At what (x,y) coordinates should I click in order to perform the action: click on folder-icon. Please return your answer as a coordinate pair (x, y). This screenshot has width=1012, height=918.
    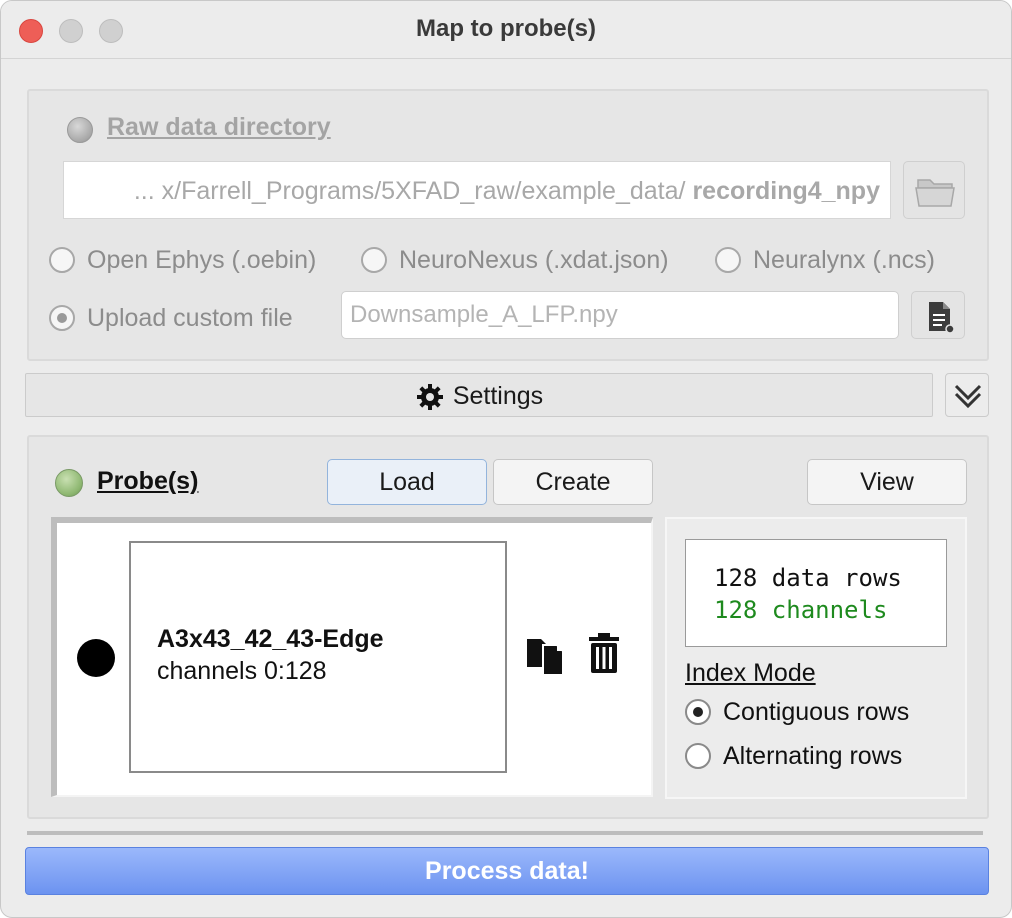
    Looking at the image, I should click on (935, 193).